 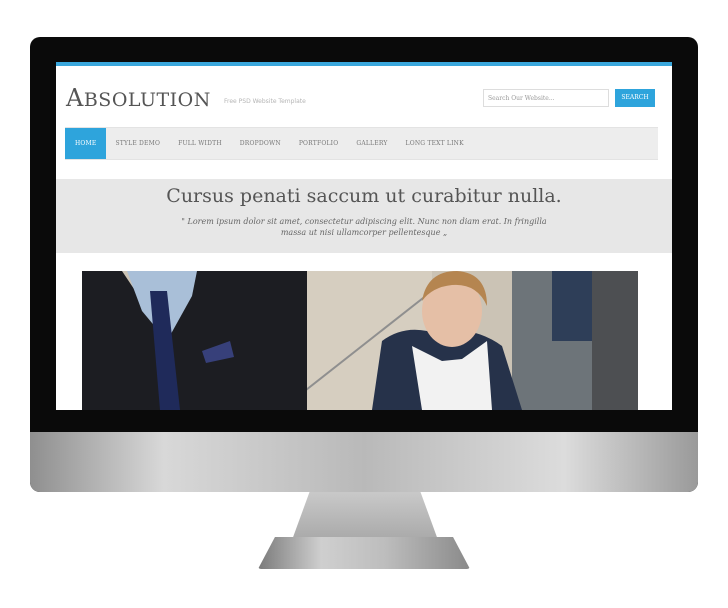 What do you see at coordinates (260, 143) in the screenshot?
I see `nav-item-dropdown: DROPDOWN` at bounding box center [260, 143].